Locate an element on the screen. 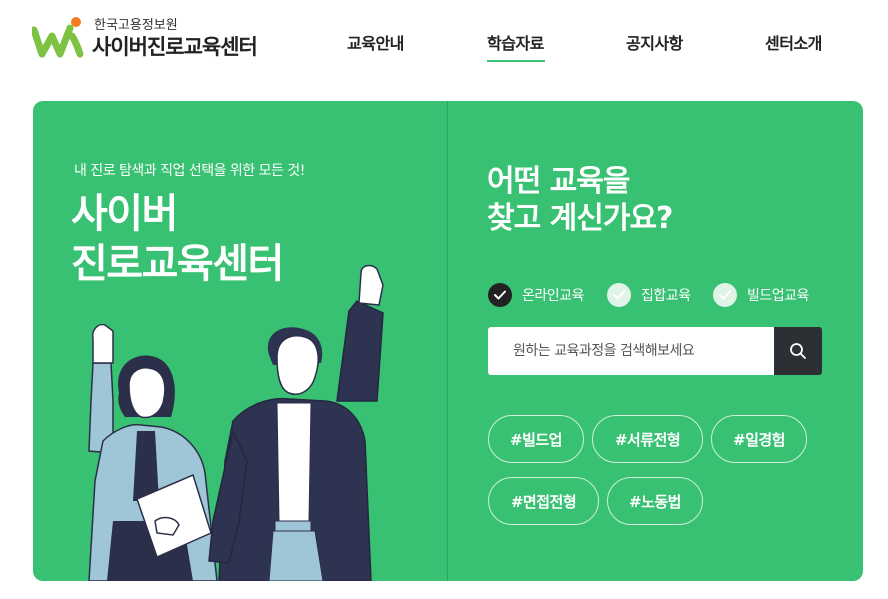 This screenshot has height=599, width=888. search-heading-line2: 찾고 계신가요? is located at coordinates (580, 218).